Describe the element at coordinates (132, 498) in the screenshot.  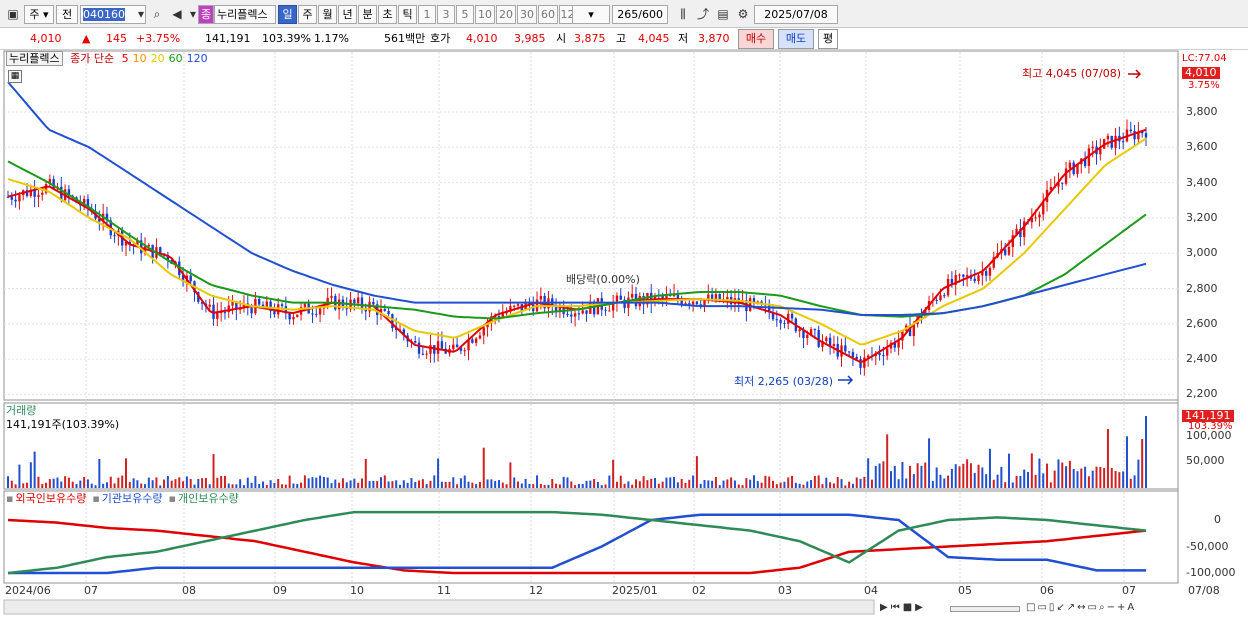
I see `holdings-legend-item: 기관보유수량` at that location.